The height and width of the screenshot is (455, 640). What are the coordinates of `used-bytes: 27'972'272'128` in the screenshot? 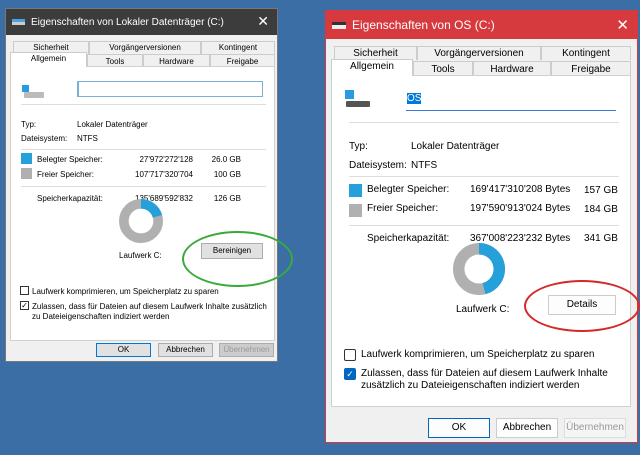 It's located at (166, 159).